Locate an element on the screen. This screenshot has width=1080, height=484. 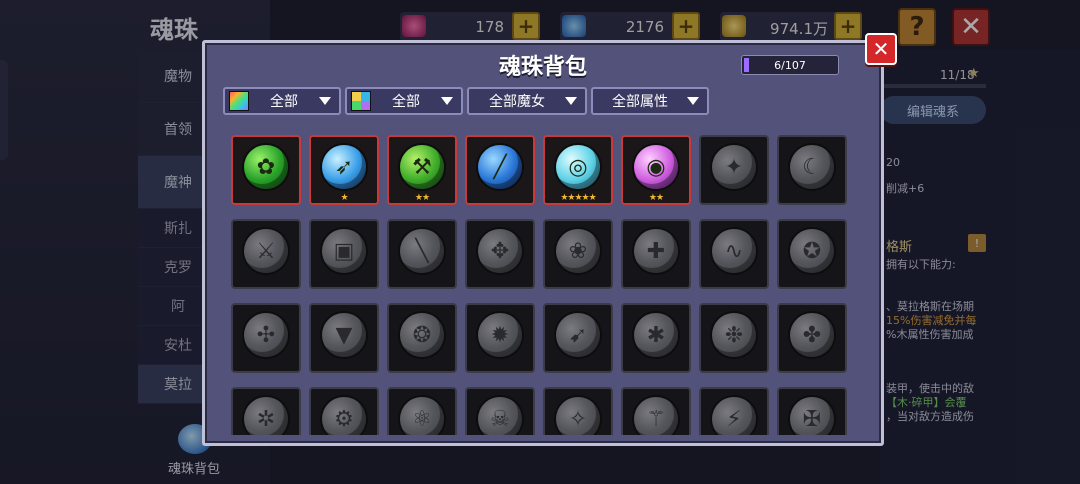
orb-slot: ☾ is located at coordinates (812, 170).